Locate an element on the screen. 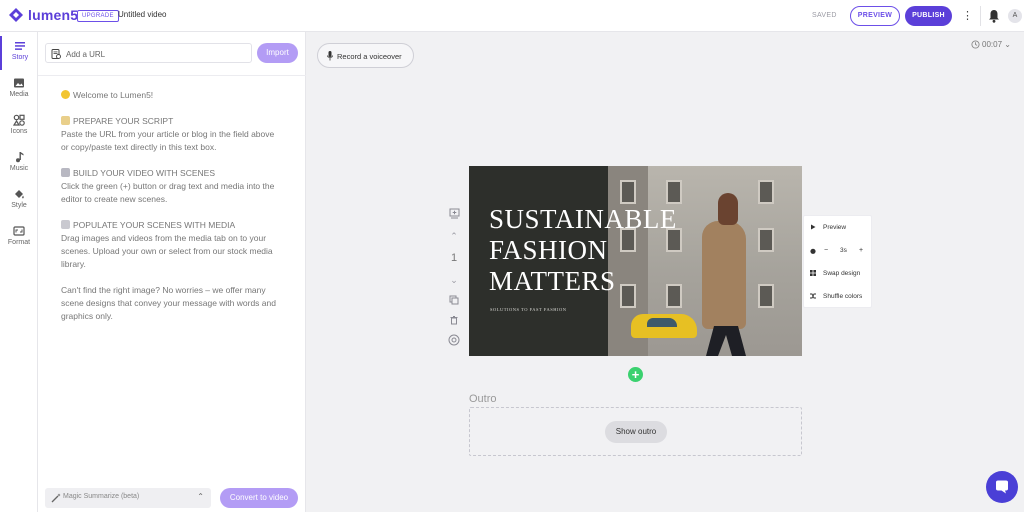 The height and width of the screenshot is (512, 1024). duration-text: 00:07 is located at coordinates (992, 44).